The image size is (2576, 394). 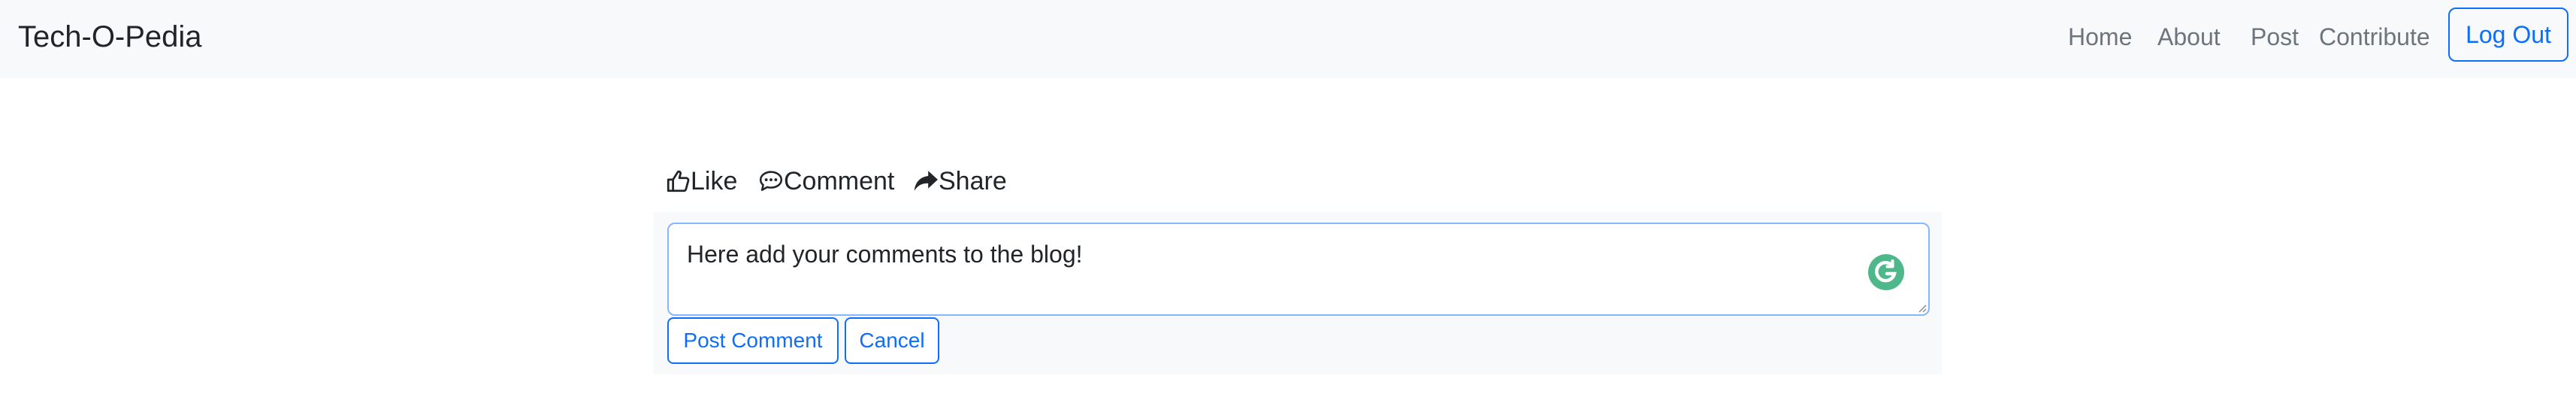 I want to click on nav-link-post: Post, so click(x=2275, y=37).